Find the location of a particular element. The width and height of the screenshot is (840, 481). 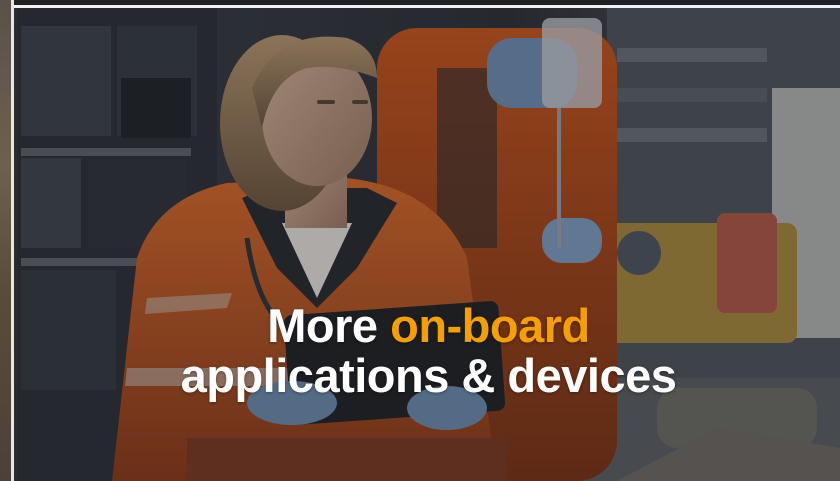

left-edge-strip is located at coordinates (7, 240).